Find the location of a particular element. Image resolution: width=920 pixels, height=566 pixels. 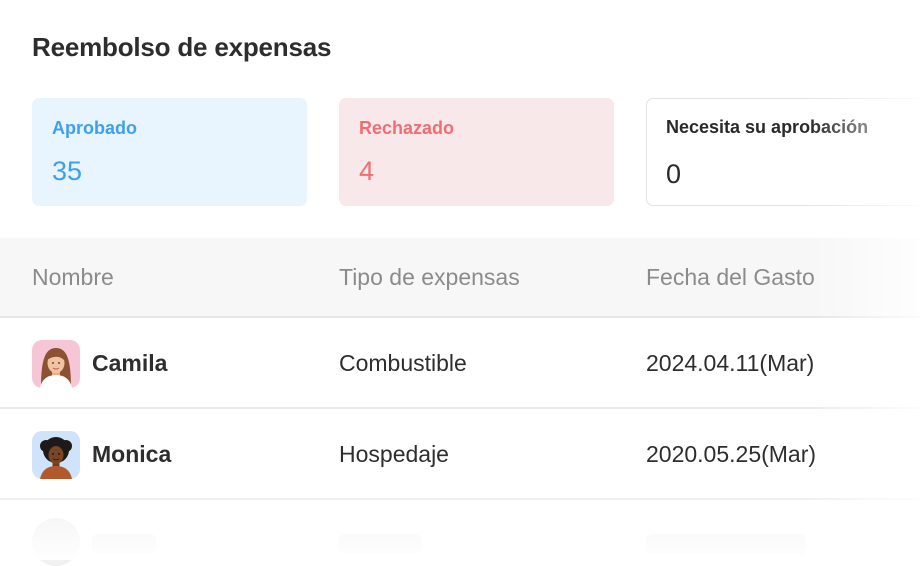

expense-date: 2020.05.25(Mar) is located at coordinates (731, 454).